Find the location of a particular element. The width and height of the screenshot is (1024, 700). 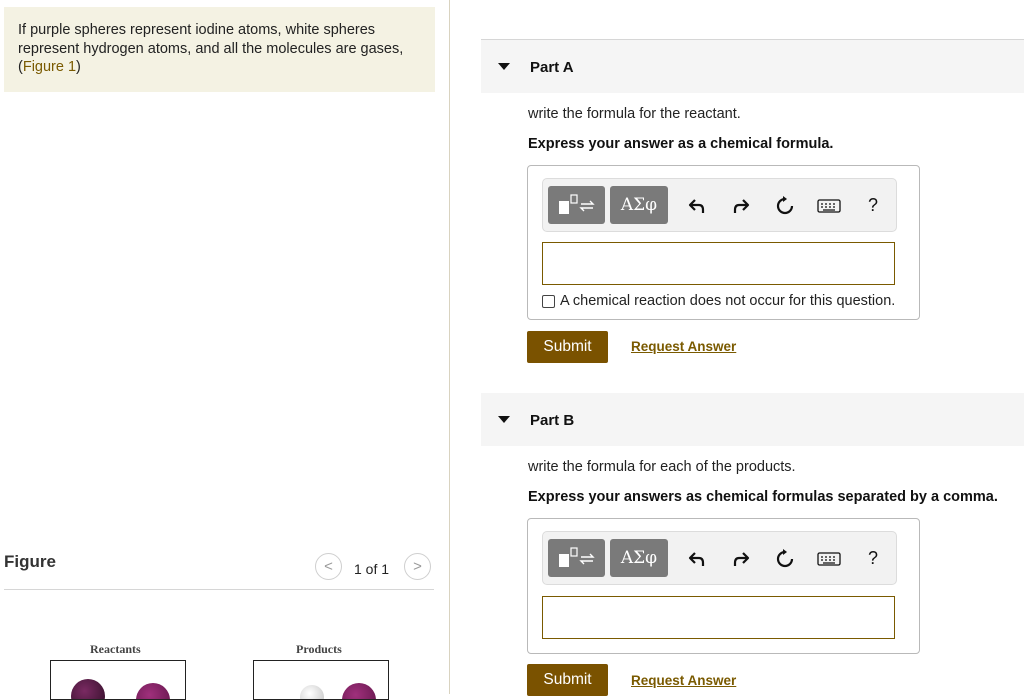

part-b-title: Part B is located at coordinates (552, 420).